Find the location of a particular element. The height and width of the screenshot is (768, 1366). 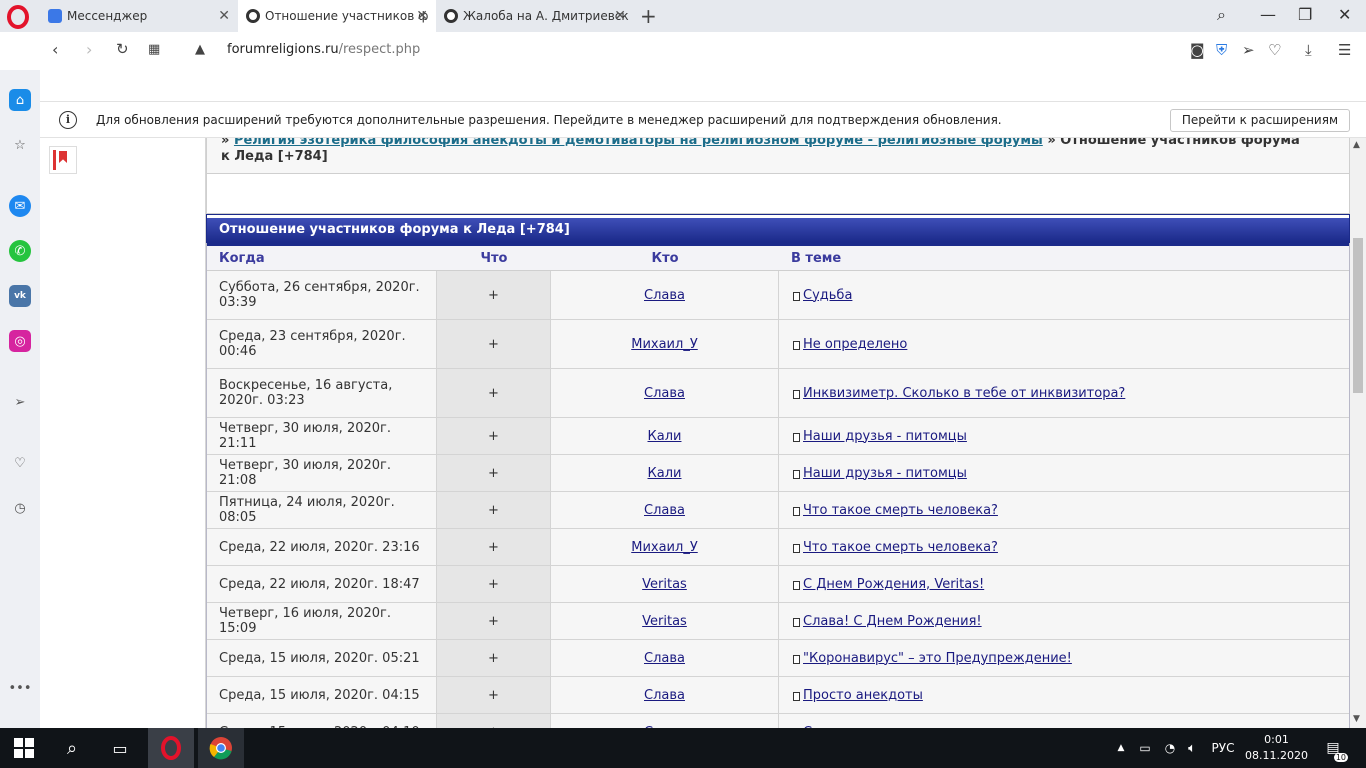

star-icon: ☆ is located at coordinates (20, 145).